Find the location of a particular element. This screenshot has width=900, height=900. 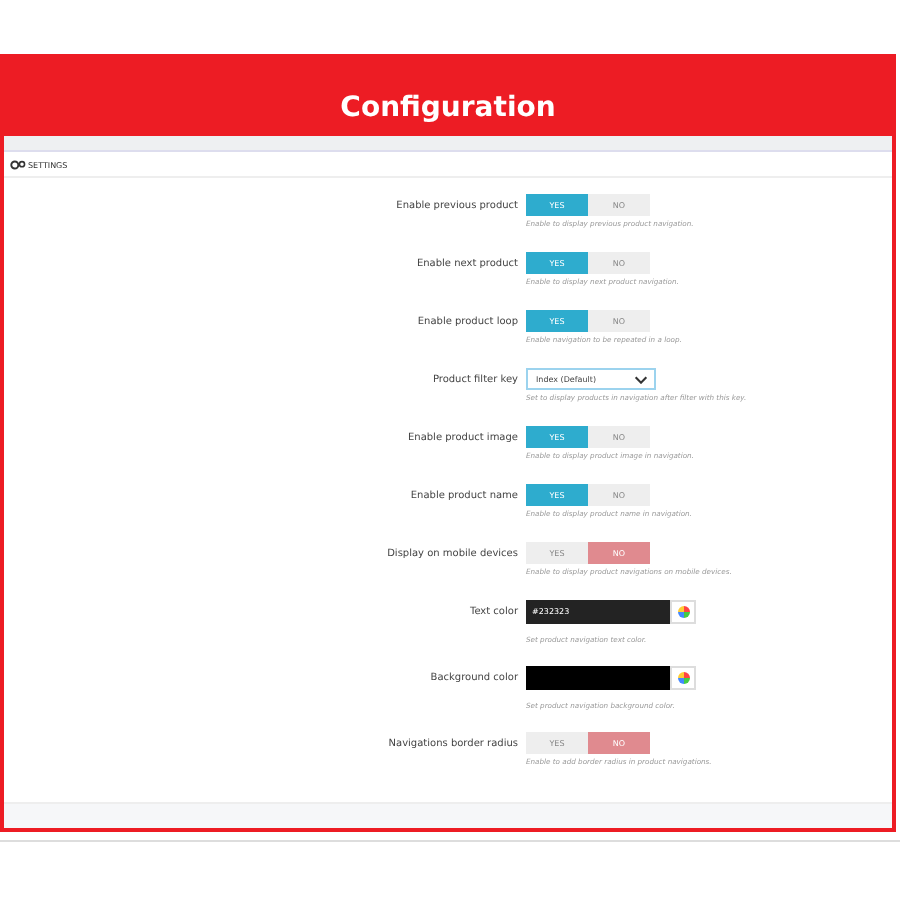

page-title: Configuration is located at coordinates (448, 108).